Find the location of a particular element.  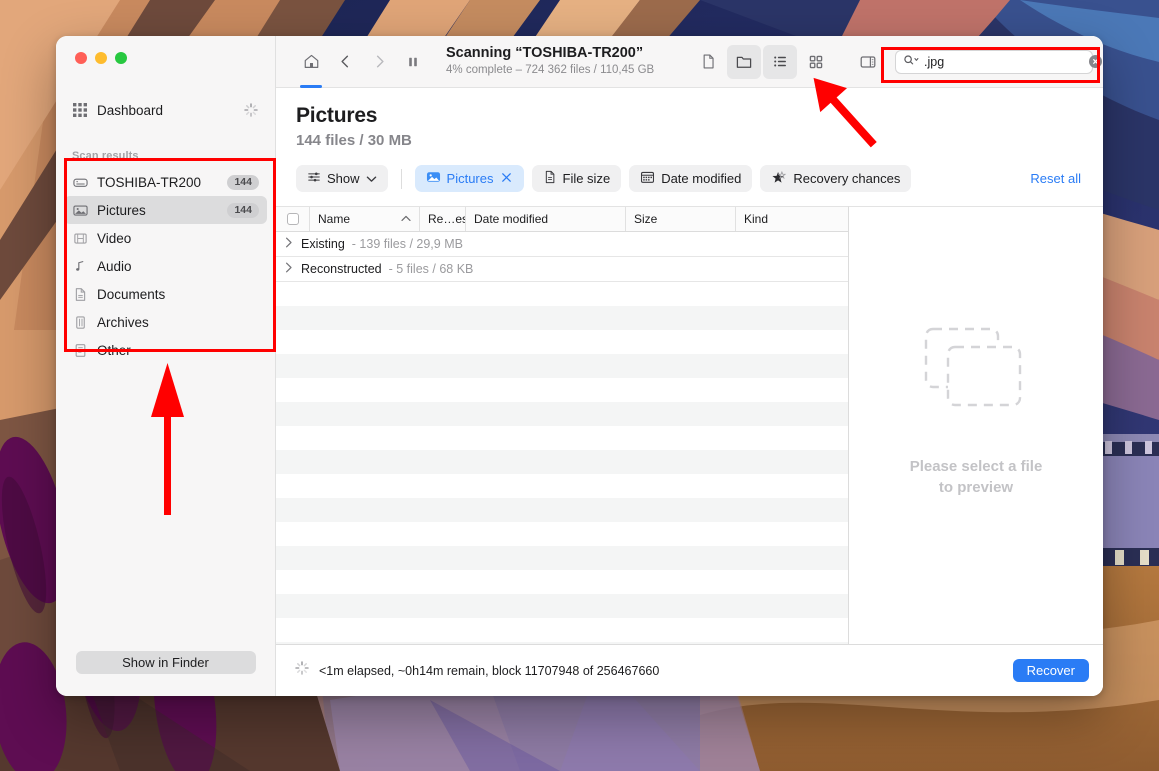

filter-chip-pictures: Pictures is located at coordinates (469, 178).